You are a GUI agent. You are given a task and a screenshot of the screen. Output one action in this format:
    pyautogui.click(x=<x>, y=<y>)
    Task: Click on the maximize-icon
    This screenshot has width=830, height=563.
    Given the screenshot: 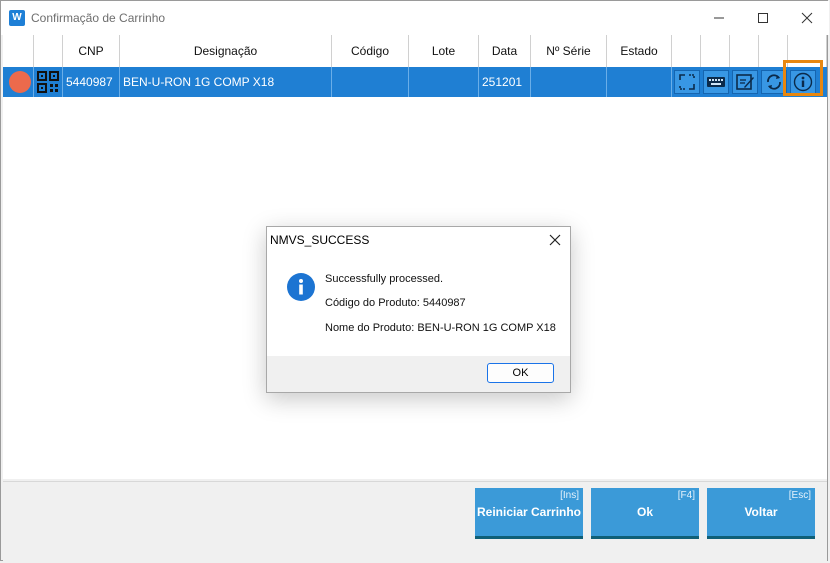 What is the action you would take?
    pyautogui.click(x=763, y=18)
    